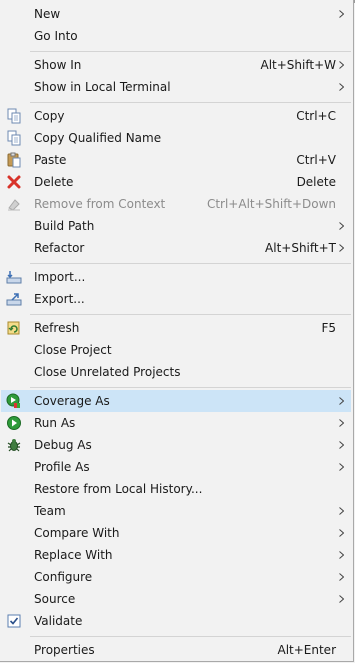 This screenshot has width=355, height=663. What do you see at coordinates (176, 555) in the screenshot?
I see `menu-item-replace-with: Replace With` at bounding box center [176, 555].